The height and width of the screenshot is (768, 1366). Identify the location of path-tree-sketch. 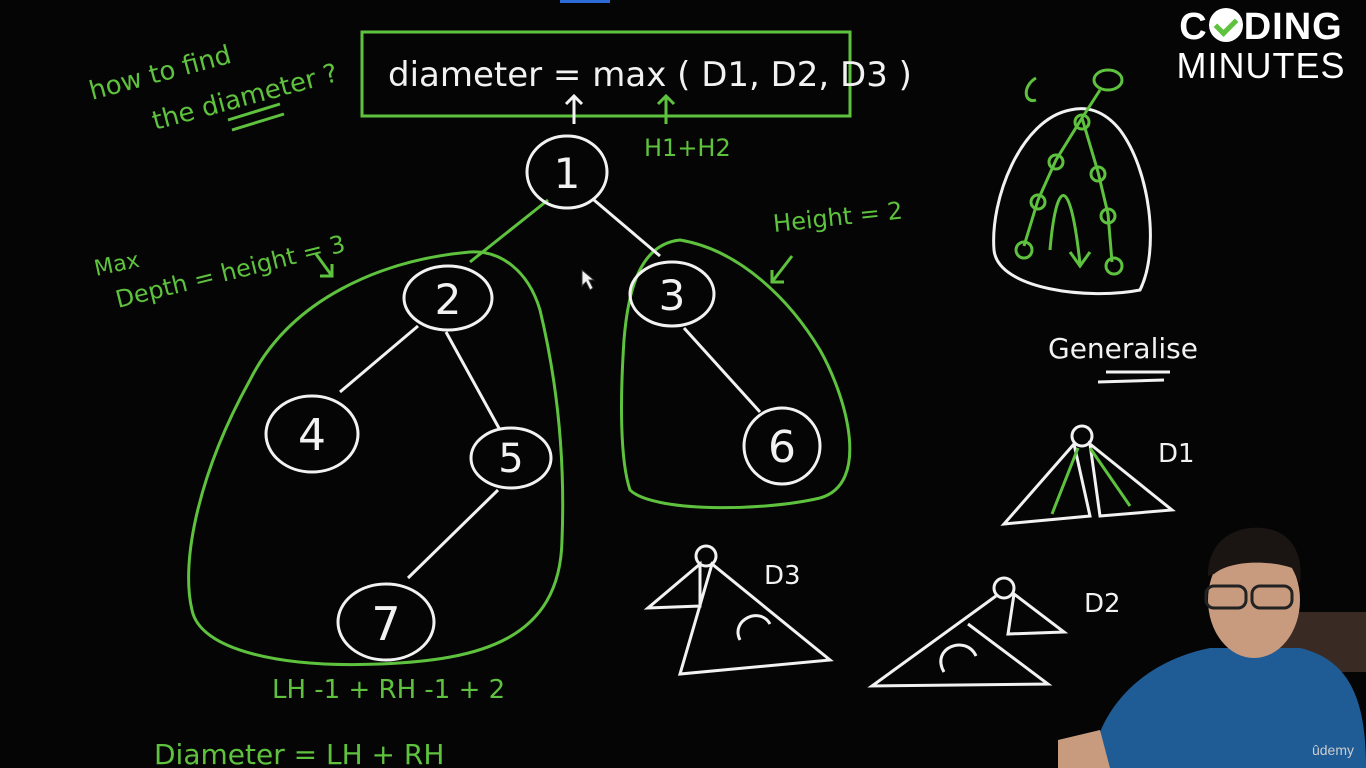
(1072, 182).